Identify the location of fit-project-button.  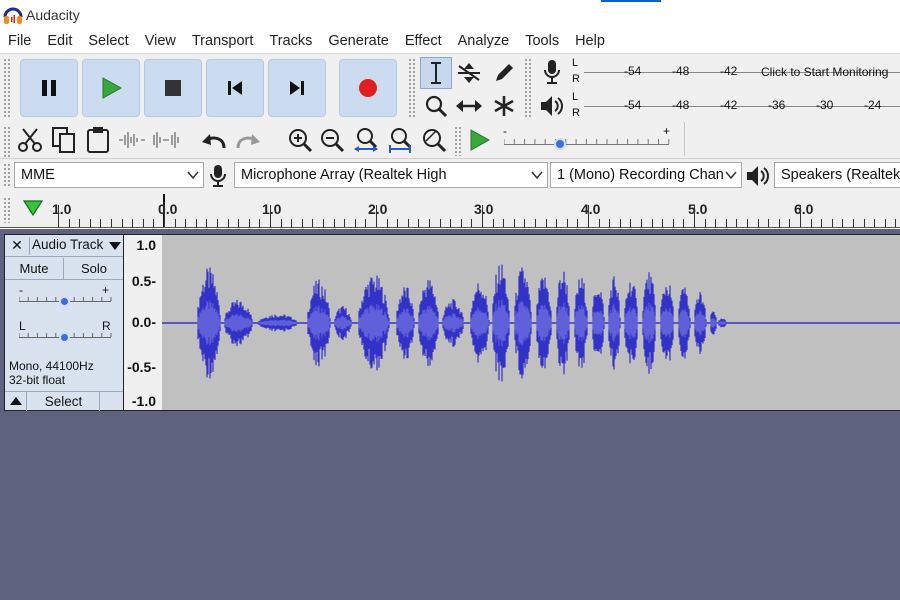
(400, 140).